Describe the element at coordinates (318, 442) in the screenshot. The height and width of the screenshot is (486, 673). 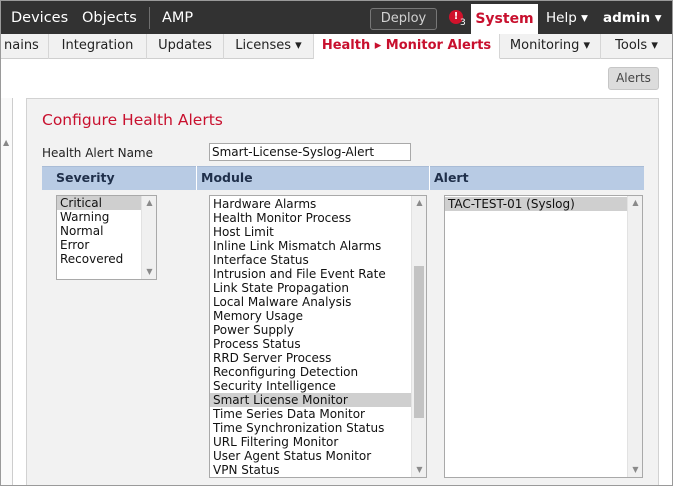
I see `module-option: URL Filtering Monitor` at that location.